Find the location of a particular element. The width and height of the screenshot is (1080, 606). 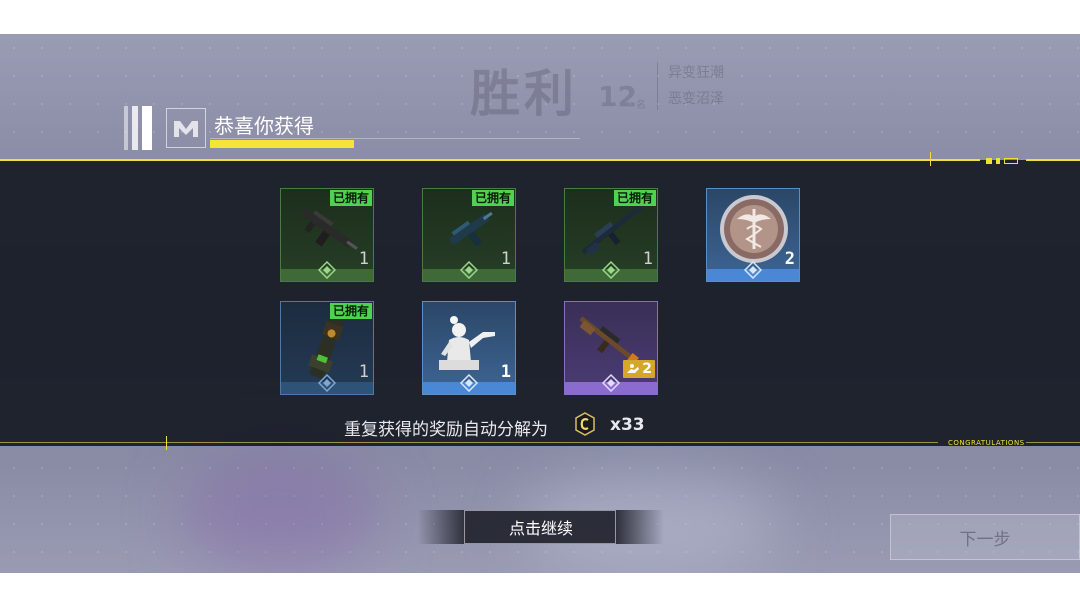

rank-unit: 名 is located at coordinates (641, 105).